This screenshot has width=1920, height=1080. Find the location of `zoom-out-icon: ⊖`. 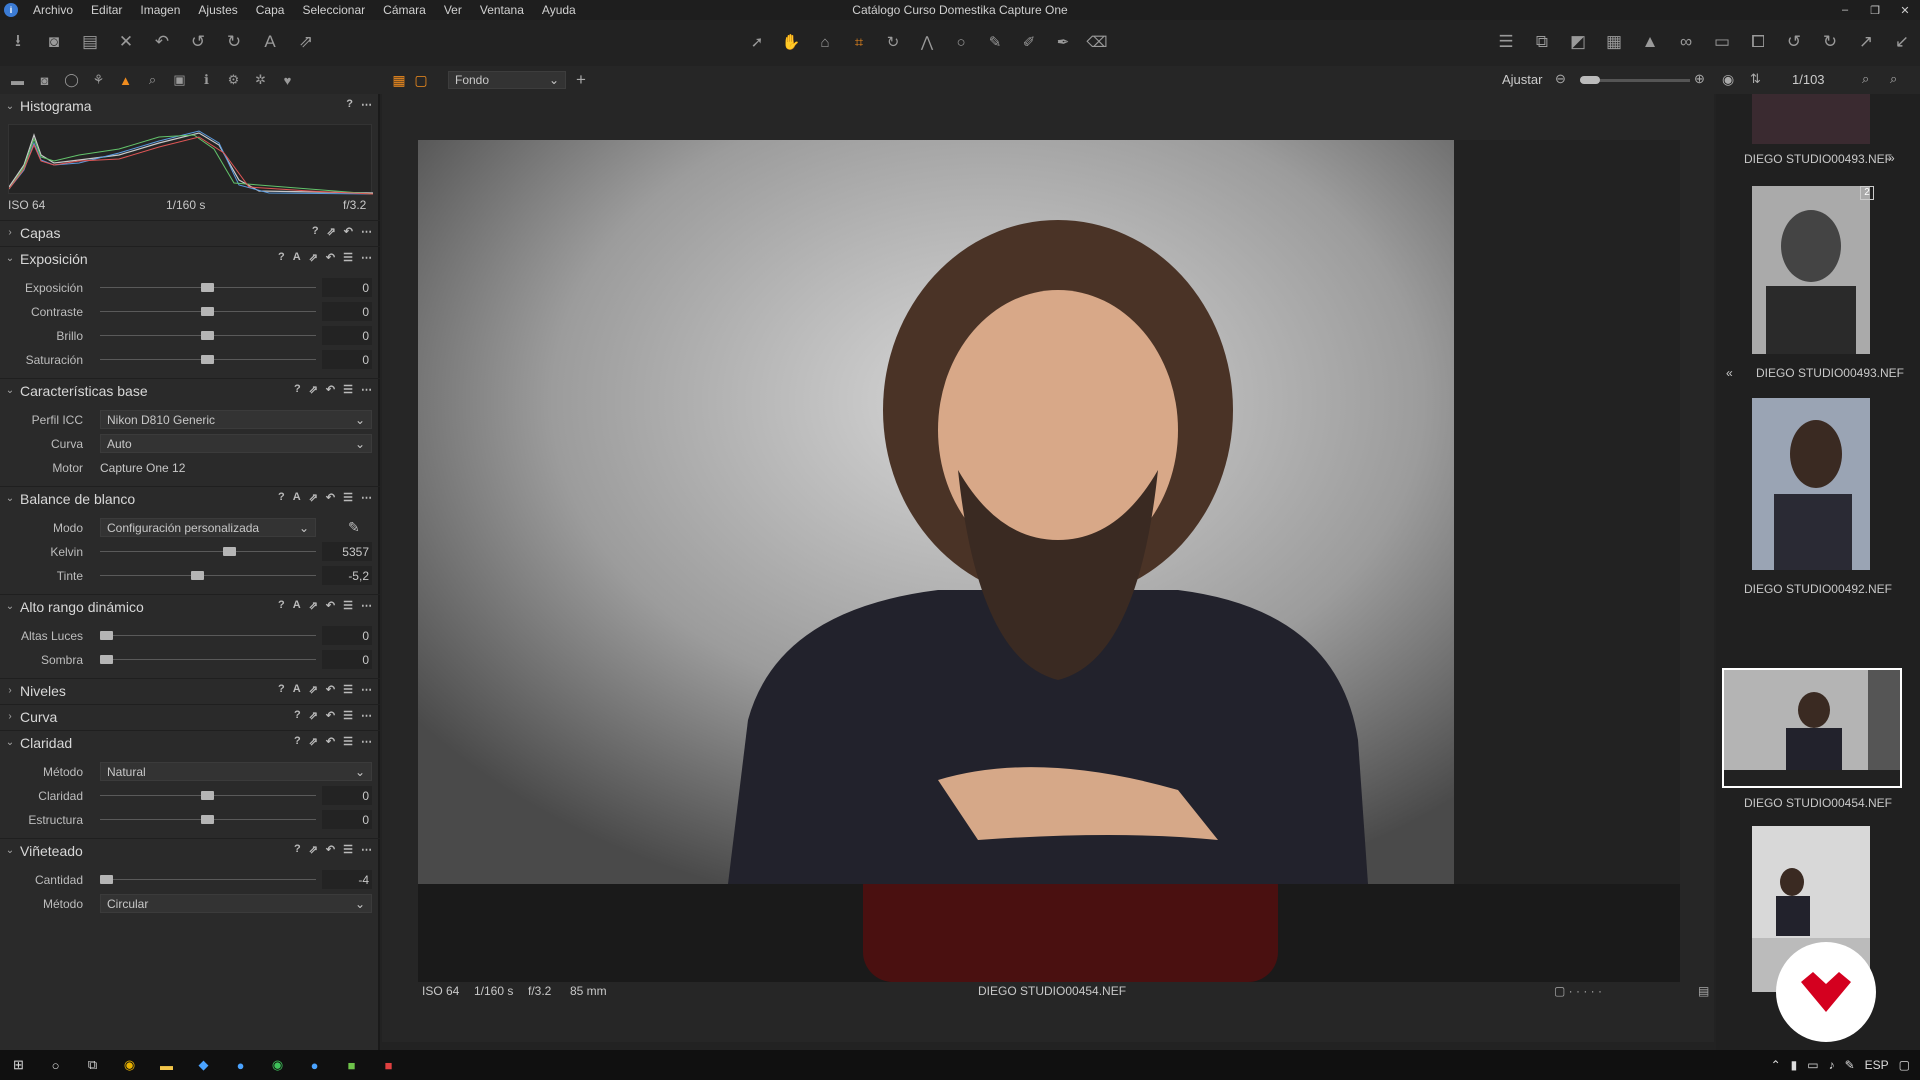

zoom-out-icon: ⊖ is located at coordinates (1560, 79).